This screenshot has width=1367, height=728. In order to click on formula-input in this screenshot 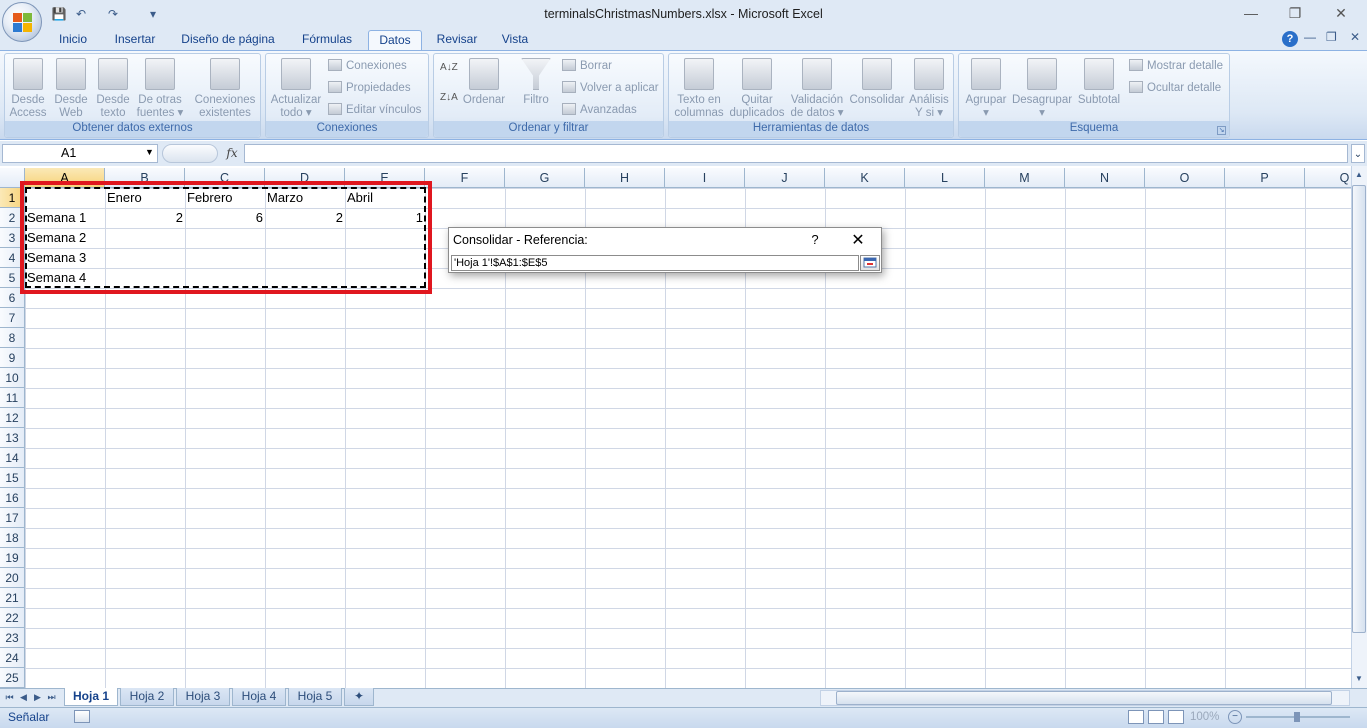, I will do `click(796, 153)`.